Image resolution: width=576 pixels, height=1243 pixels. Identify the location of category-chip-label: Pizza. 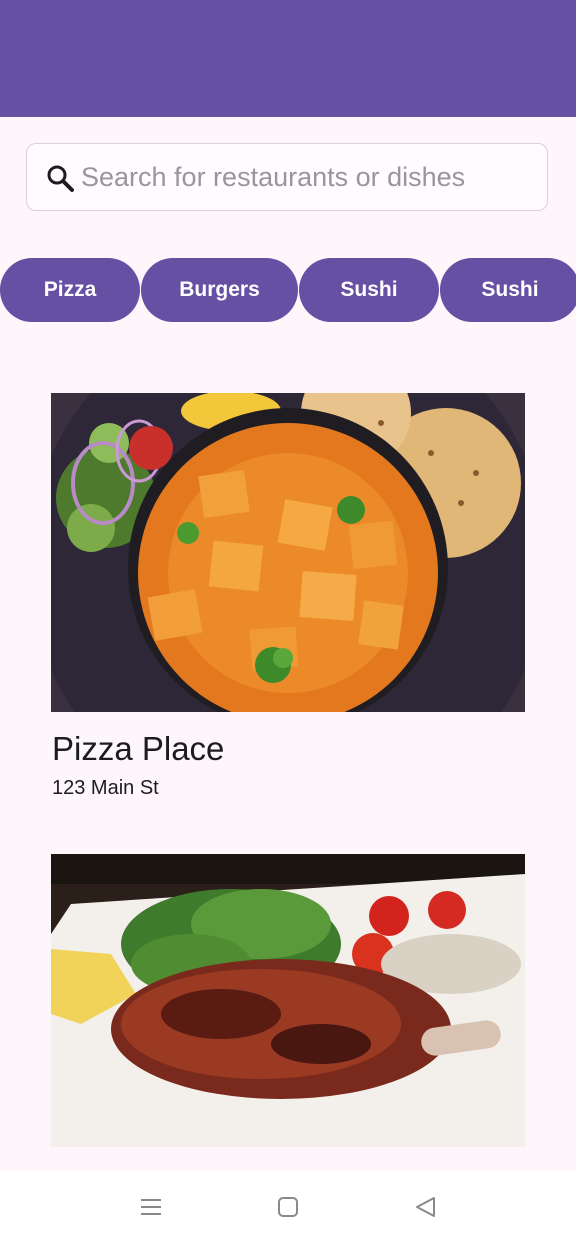
(70, 289).